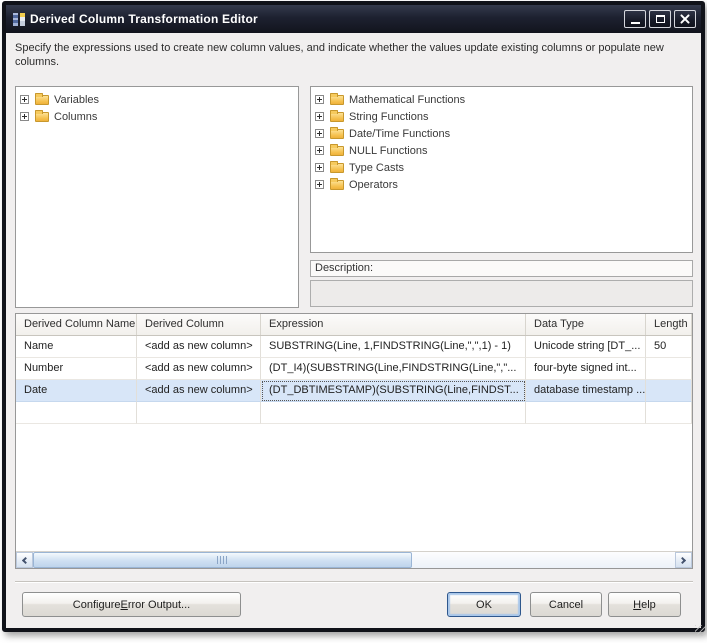 Image resolution: width=707 pixels, height=643 pixels. I want to click on scrollbar-thumb, so click(222, 560).